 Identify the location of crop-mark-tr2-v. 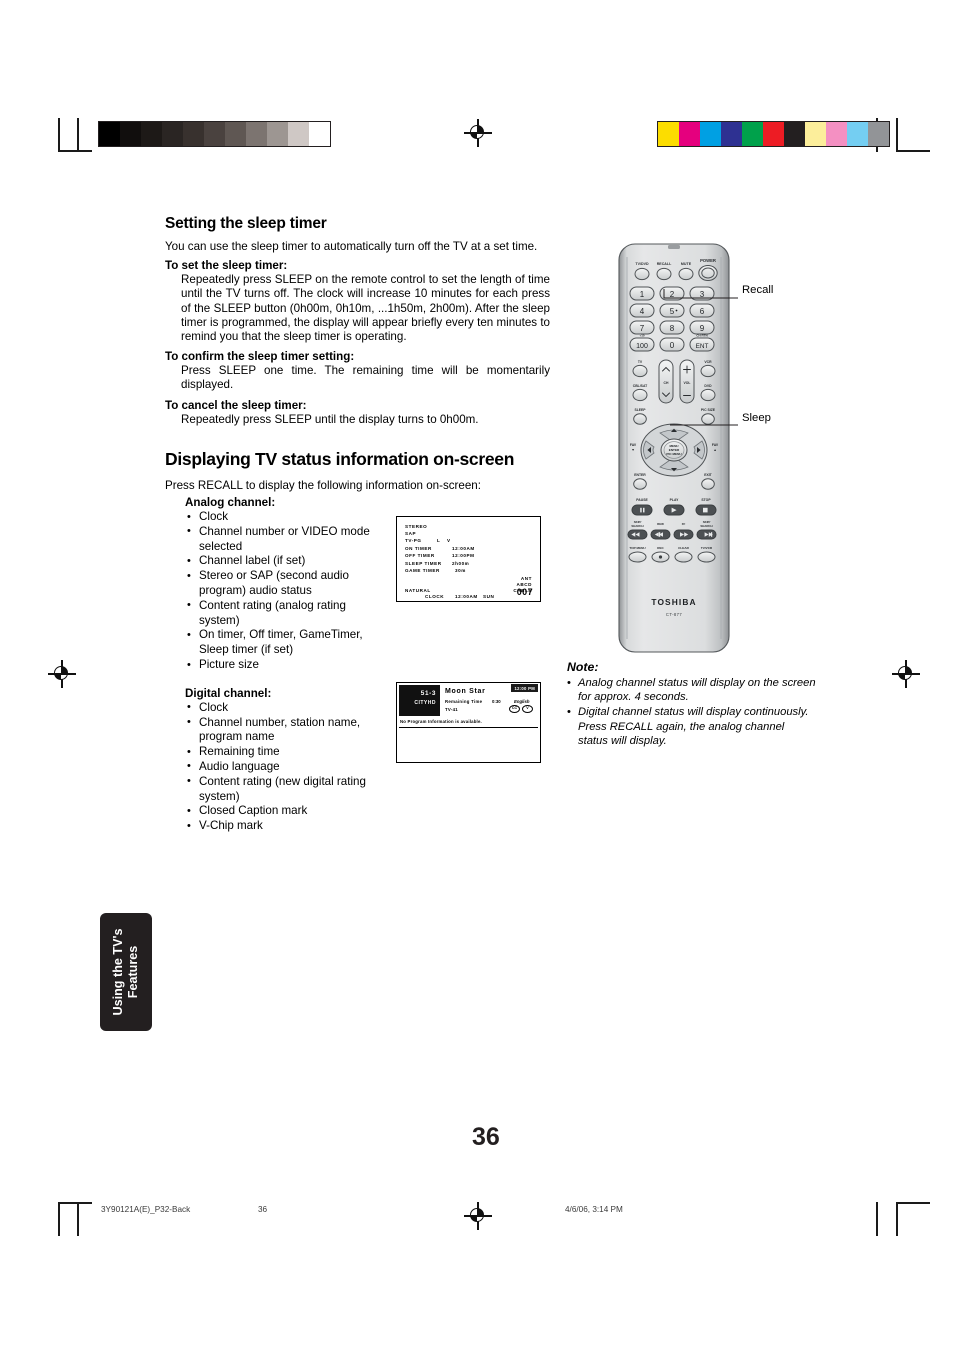
(897, 135).